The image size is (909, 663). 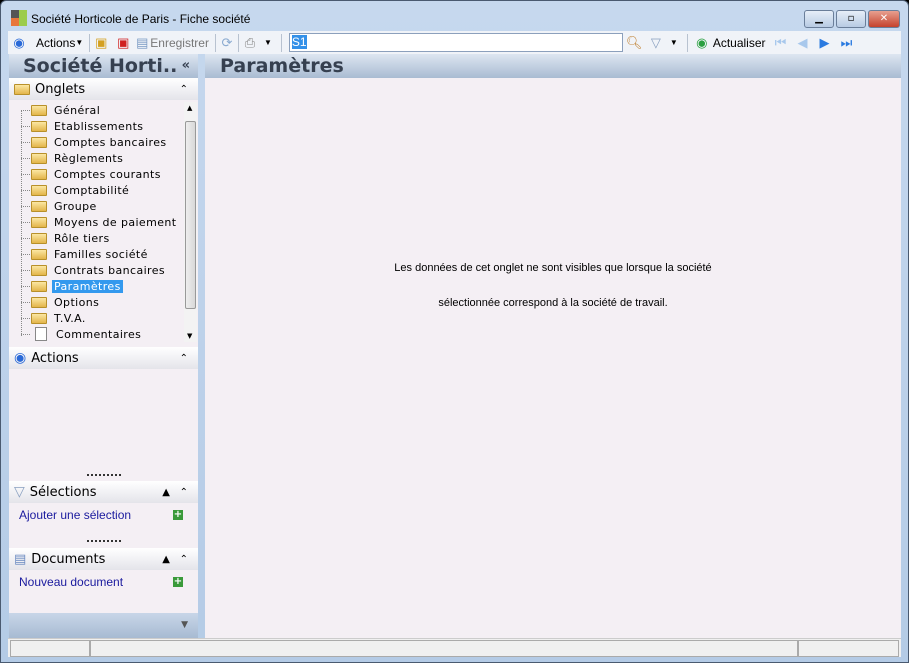 I want to click on documents-section-label: Documents, so click(x=68, y=559).